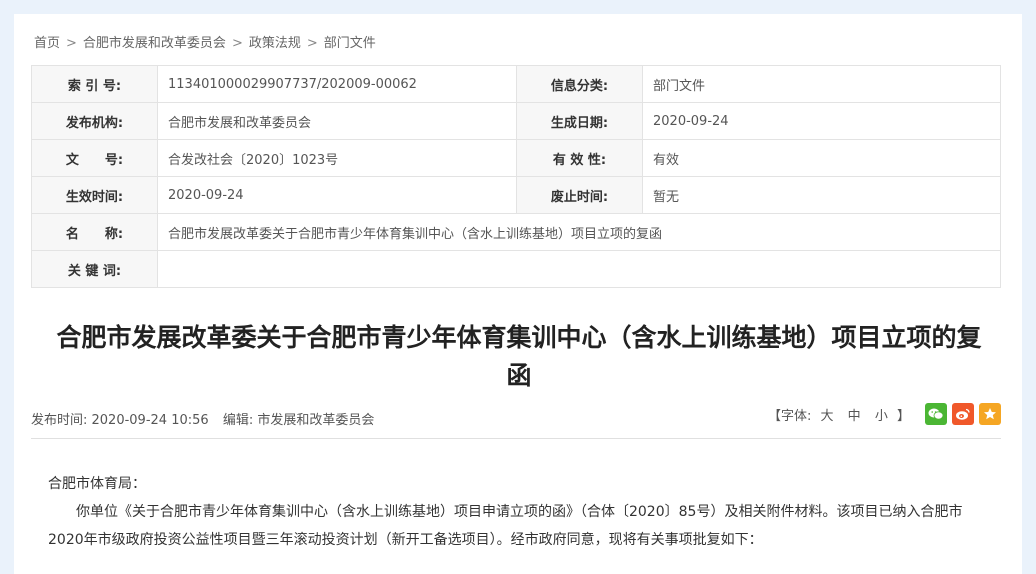  I want to click on font-small-button: 小, so click(881, 416).